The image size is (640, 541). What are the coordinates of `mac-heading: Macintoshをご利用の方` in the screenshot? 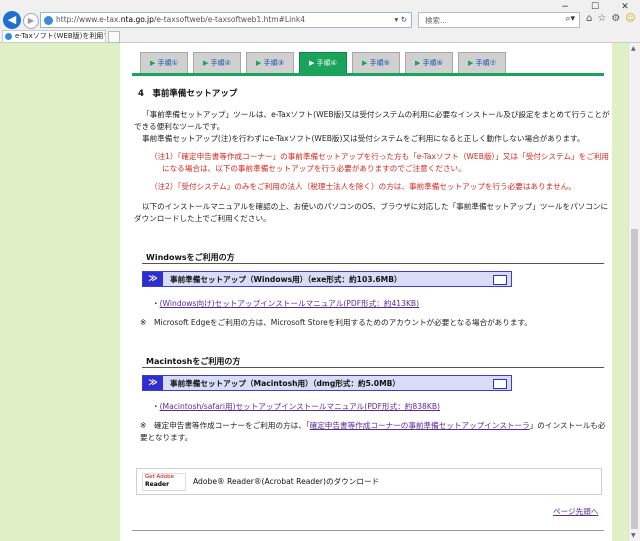 It's located at (193, 361).